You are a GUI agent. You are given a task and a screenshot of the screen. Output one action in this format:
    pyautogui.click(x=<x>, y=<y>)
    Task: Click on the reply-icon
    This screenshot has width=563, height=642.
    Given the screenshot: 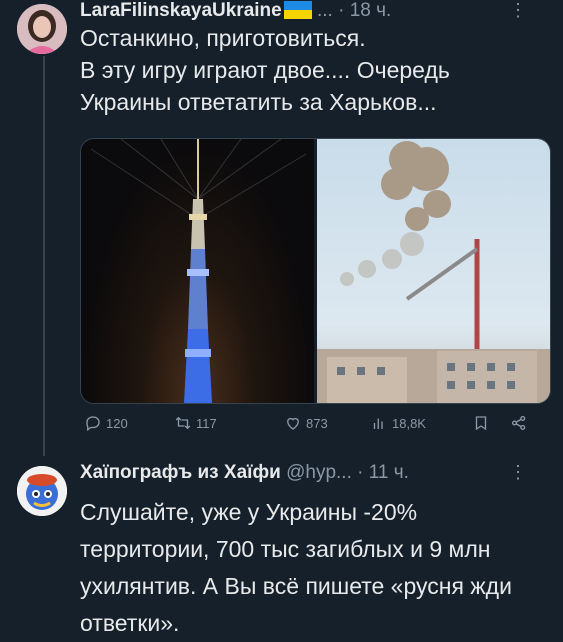 What is the action you would take?
    pyautogui.click(x=93, y=424)
    